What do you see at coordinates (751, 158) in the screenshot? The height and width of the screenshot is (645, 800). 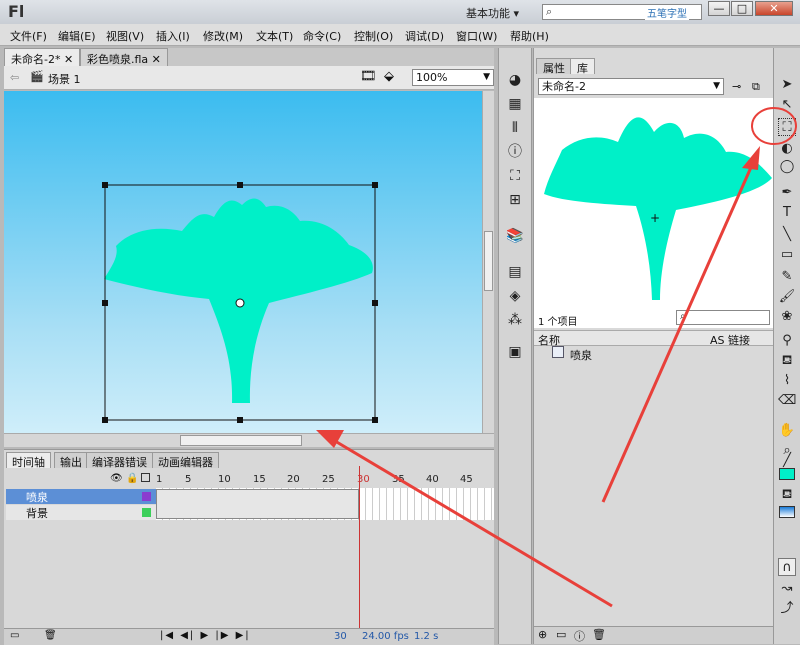 I see `annotation-arrowhead` at bounding box center [751, 158].